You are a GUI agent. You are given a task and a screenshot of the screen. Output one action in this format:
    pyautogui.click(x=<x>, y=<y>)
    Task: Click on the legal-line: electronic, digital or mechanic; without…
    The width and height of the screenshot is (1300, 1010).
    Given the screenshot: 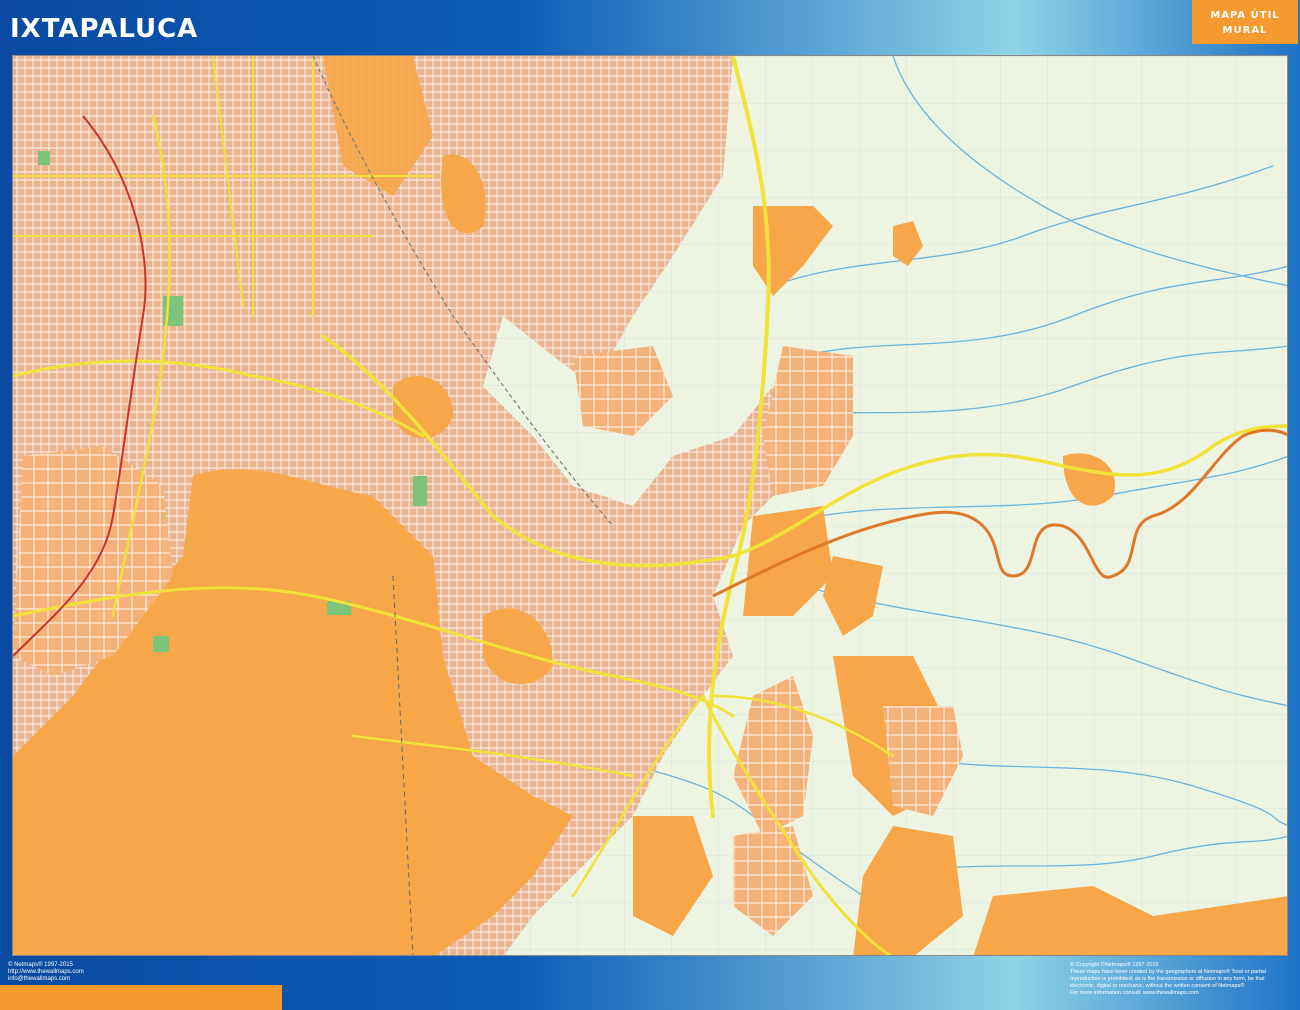 What is the action you would take?
    pyautogui.click(x=1157, y=986)
    